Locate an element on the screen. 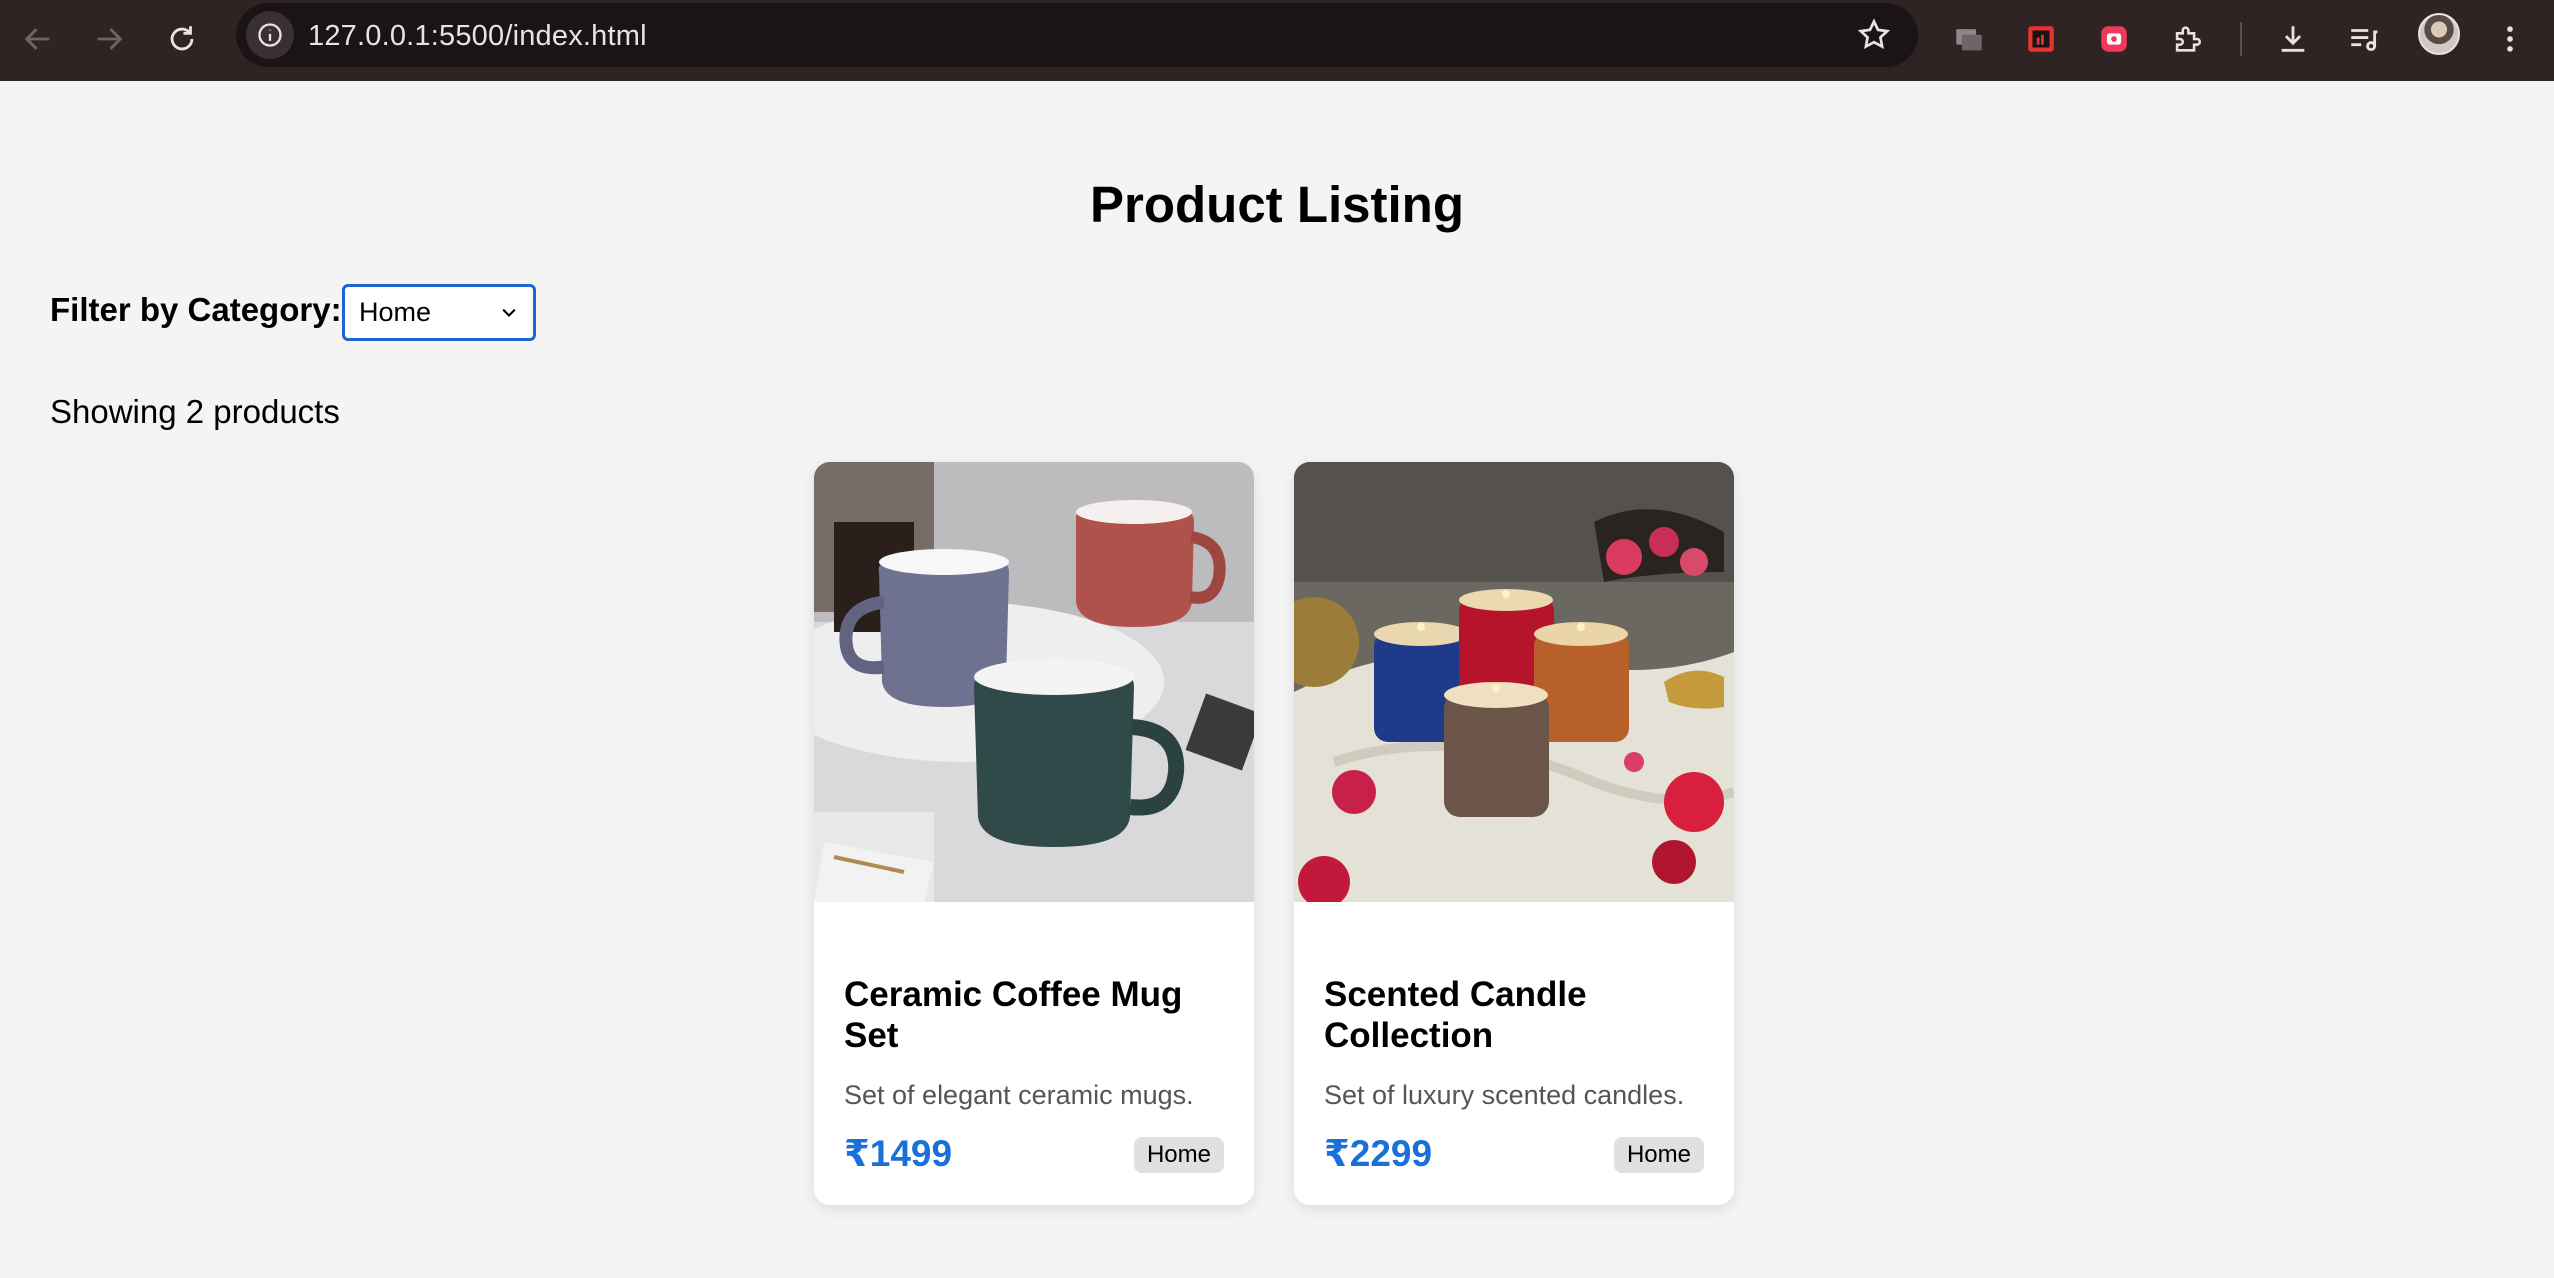 This screenshot has height=1278, width=2554. back-icon is located at coordinates (38, 39).